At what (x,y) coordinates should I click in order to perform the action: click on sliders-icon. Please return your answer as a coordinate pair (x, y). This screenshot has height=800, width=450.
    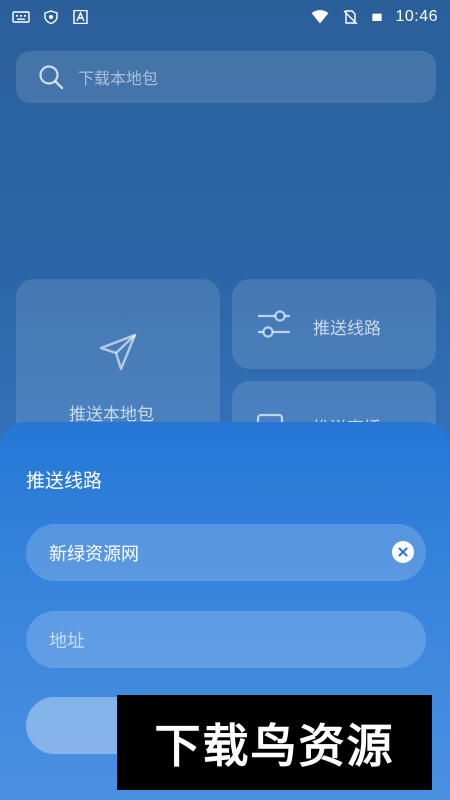
    Looking at the image, I should click on (274, 324).